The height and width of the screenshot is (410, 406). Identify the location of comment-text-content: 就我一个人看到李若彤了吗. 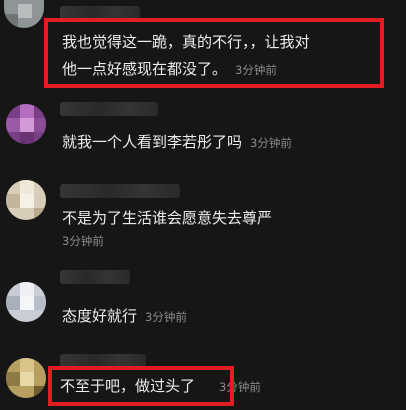
(152, 142).